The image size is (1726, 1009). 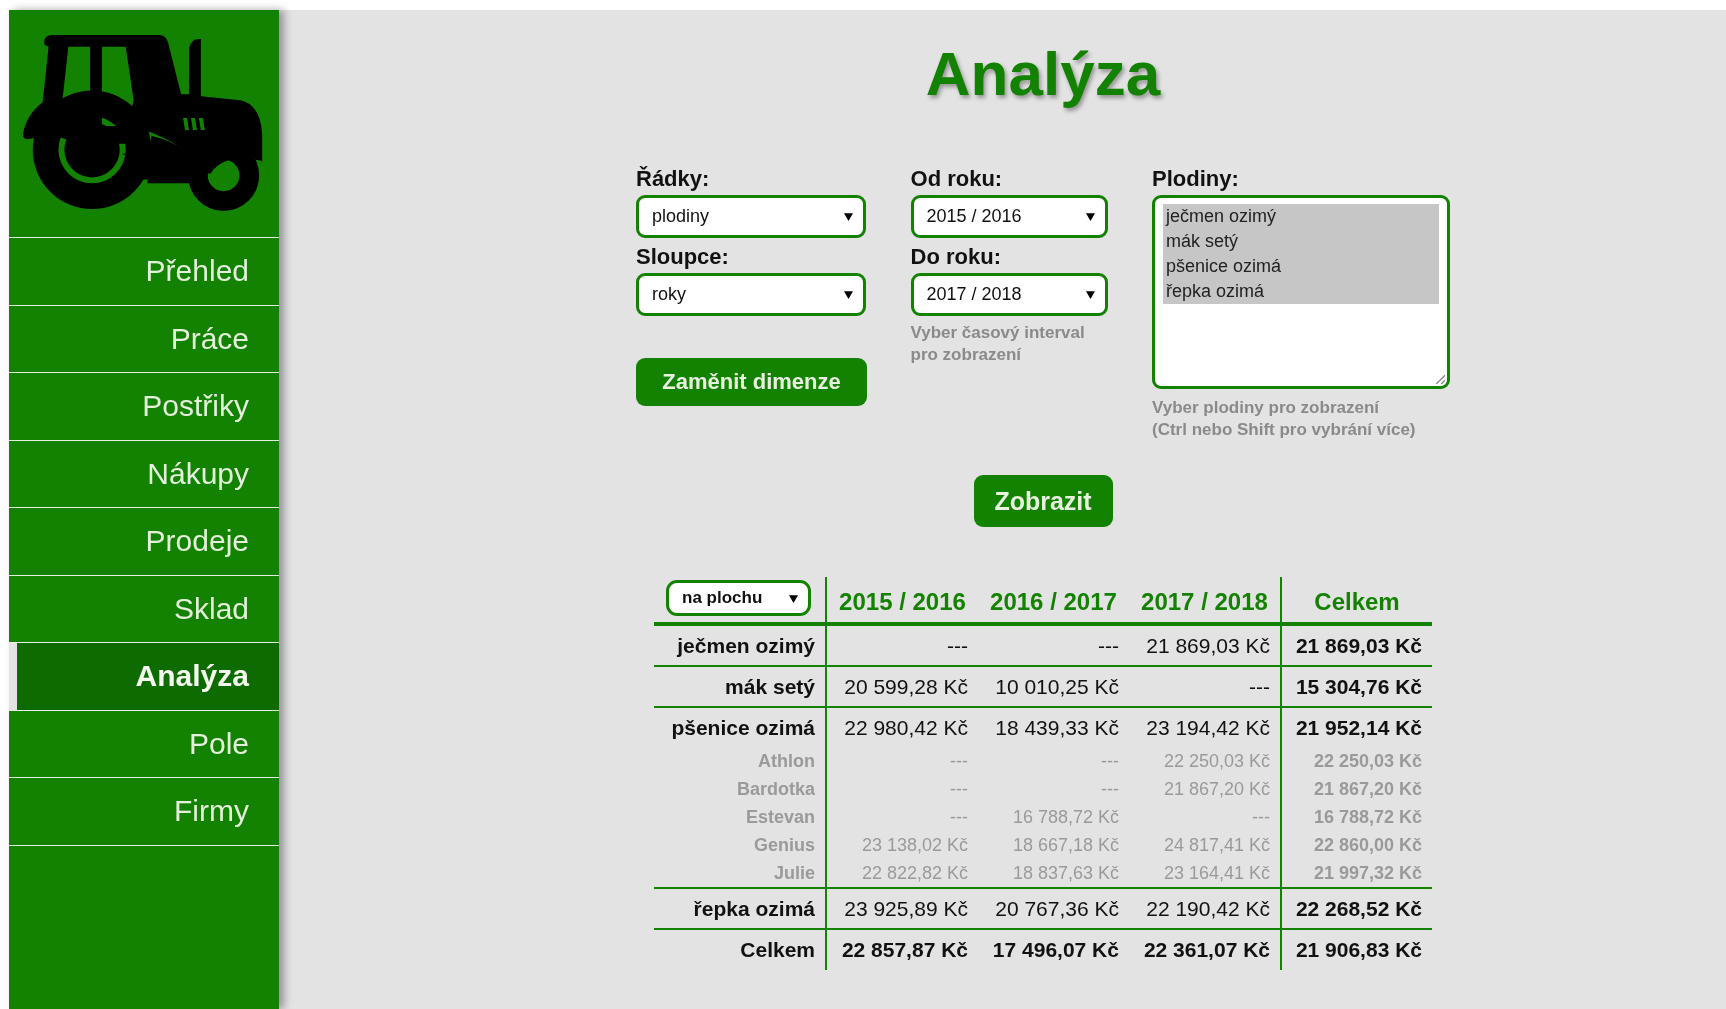 What do you see at coordinates (740, 845) in the screenshot?
I see `row-label: Genius` at bounding box center [740, 845].